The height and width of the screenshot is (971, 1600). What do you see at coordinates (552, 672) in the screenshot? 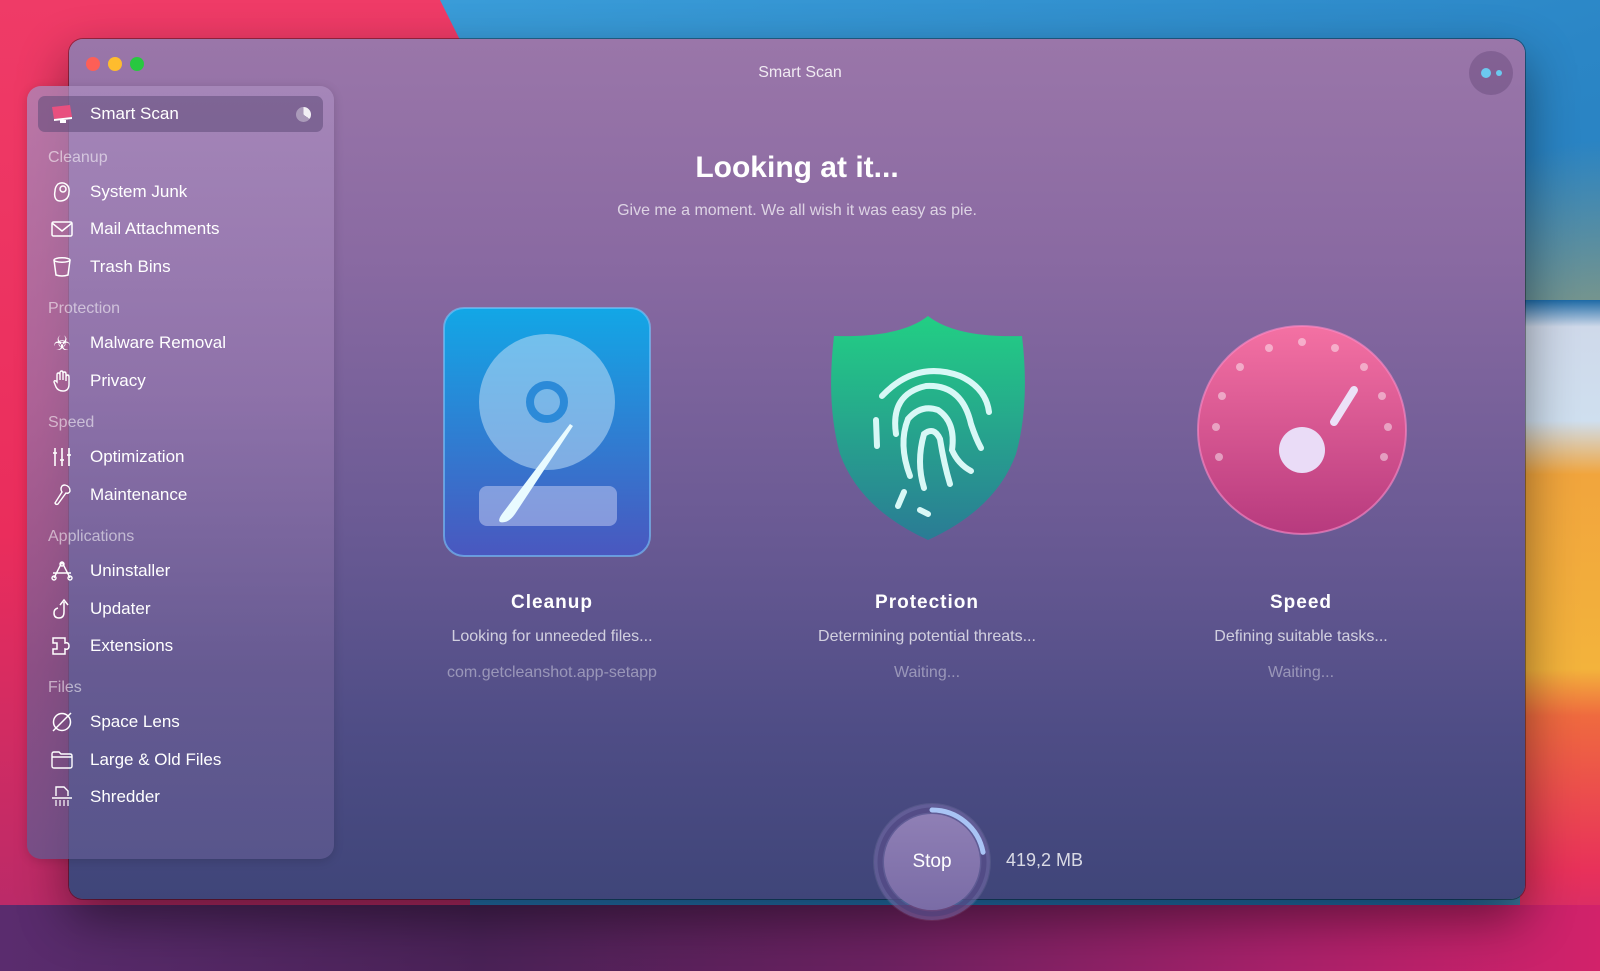
I see `module-detail: com.getcleanshot.app-setapp` at bounding box center [552, 672].